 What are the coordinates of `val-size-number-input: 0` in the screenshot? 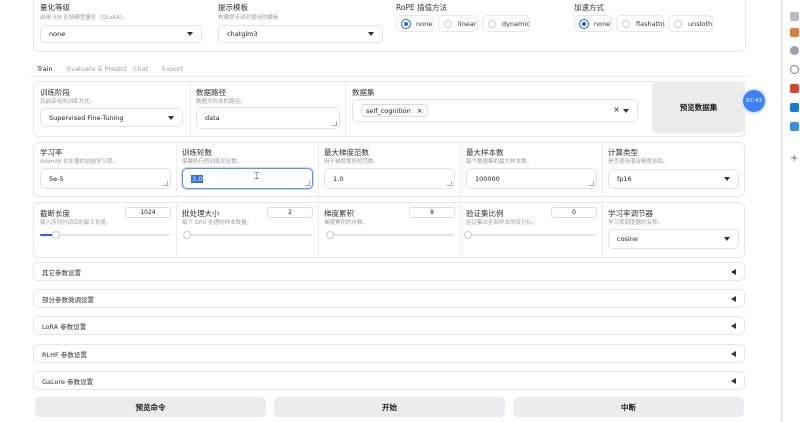 It's located at (574, 212).